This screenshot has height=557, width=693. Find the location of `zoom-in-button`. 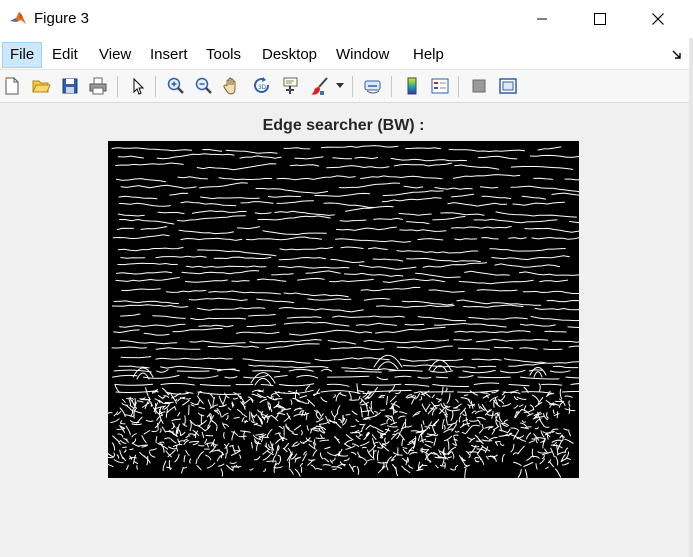

zoom-in-button is located at coordinates (176, 86).